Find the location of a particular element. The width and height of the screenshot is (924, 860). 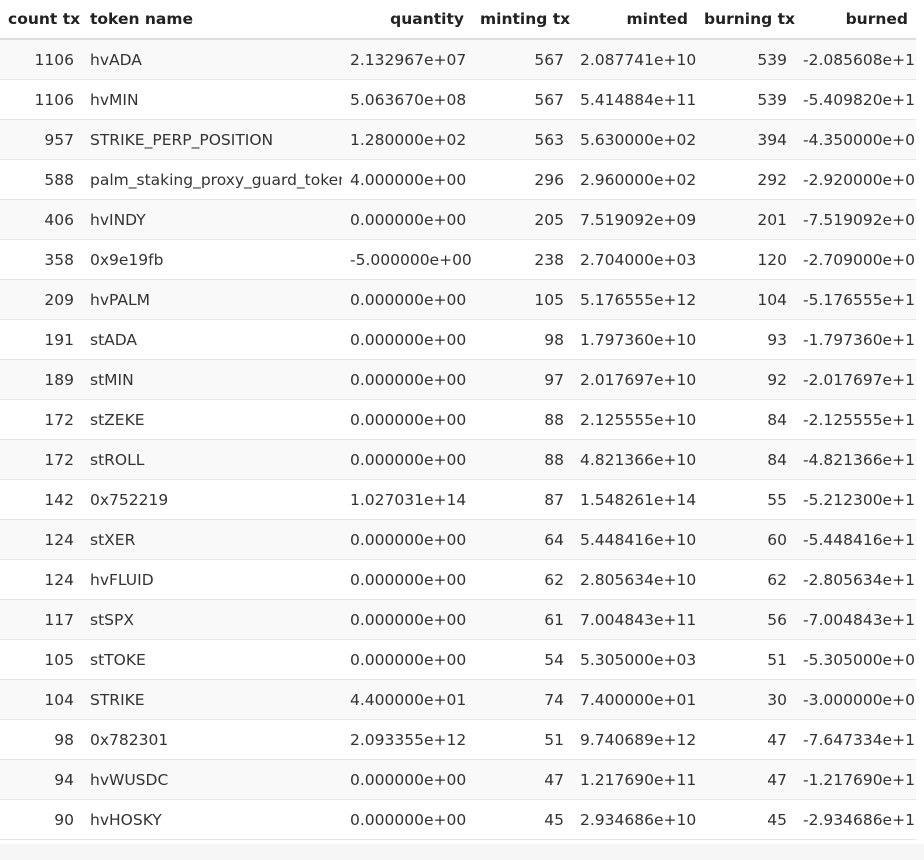

cell-minting-tx: 51 is located at coordinates (522, 739).